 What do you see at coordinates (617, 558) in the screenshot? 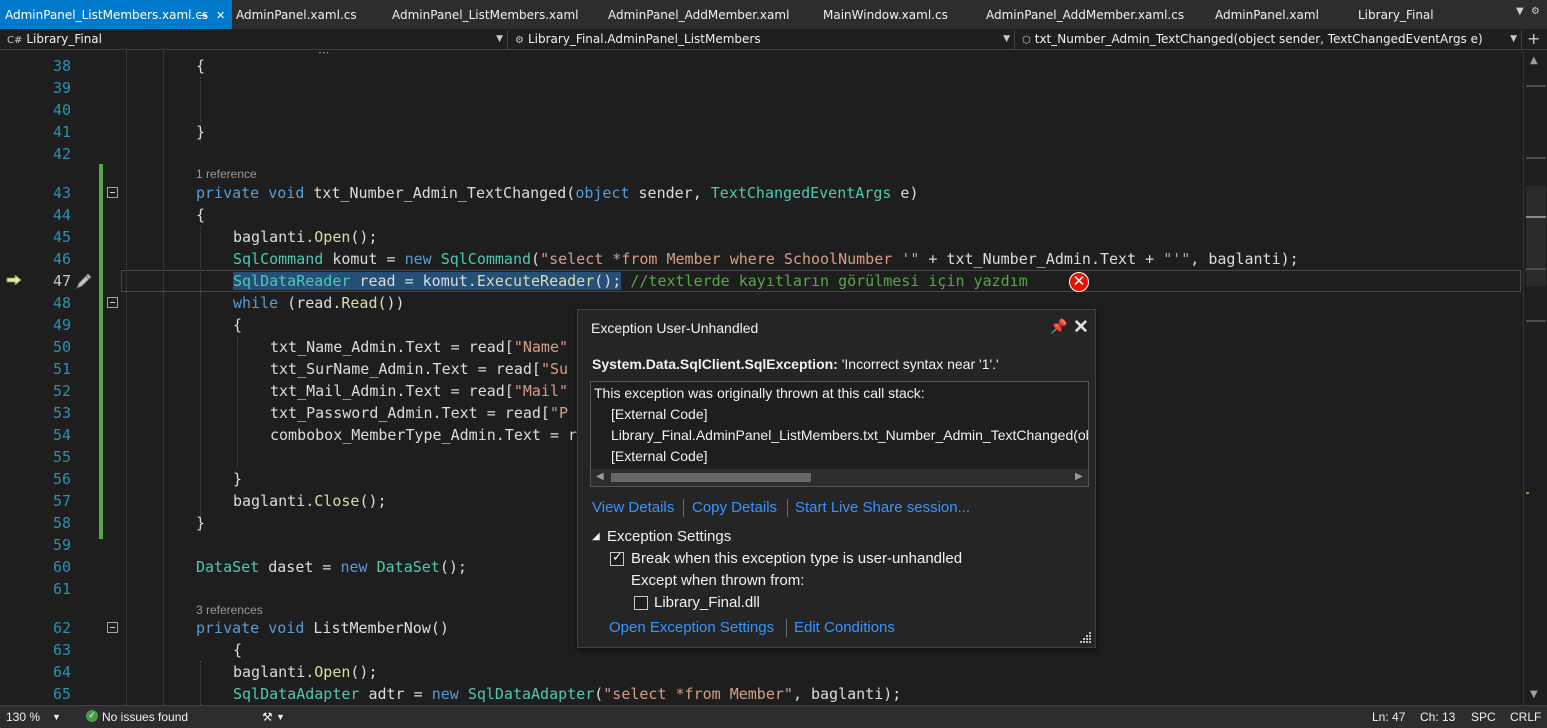
I see `break-on-exception-checkbox` at bounding box center [617, 558].